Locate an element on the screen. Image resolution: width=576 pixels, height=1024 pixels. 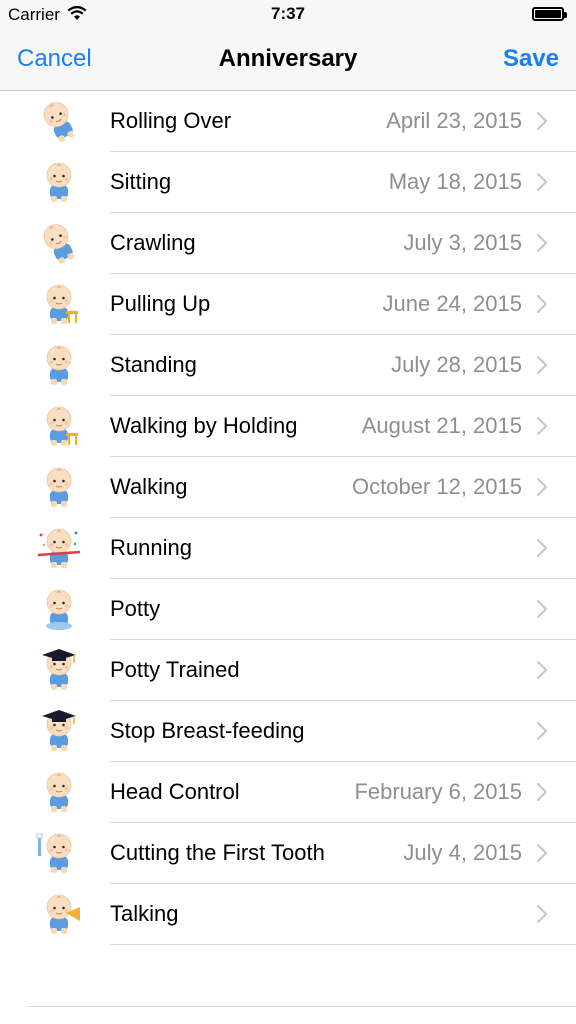
milestone-label: Stop Breast-feeding is located at coordinates (207, 730).